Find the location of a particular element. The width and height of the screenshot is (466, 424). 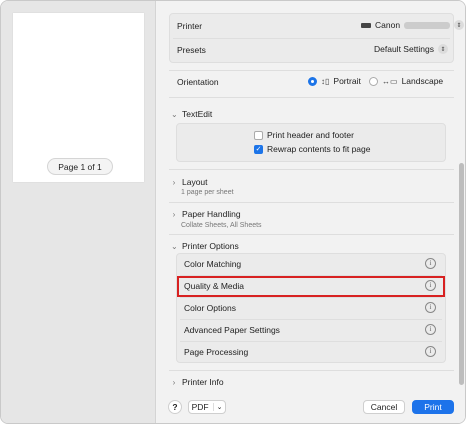

help-button: ? is located at coordinates (175, 407).